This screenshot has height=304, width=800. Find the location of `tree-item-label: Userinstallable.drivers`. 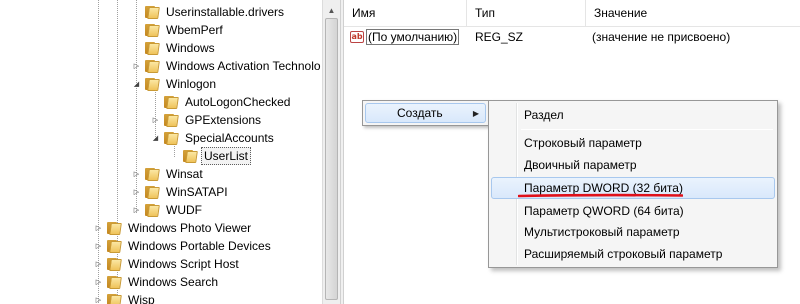

tree-item-label: Userinstallable.drivers is located at coordinates (225, 12).